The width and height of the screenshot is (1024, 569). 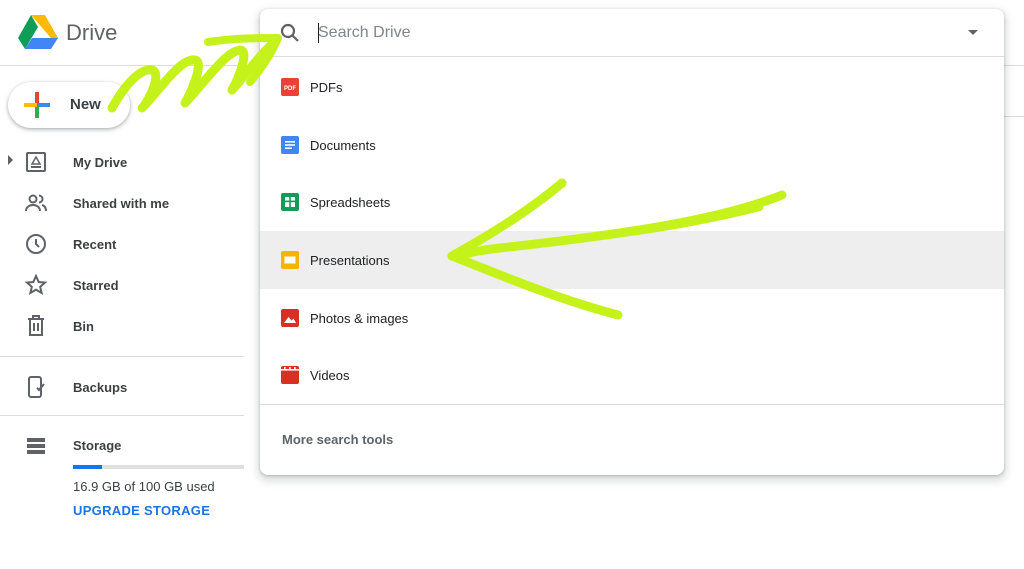 I want to click on document-icon, so click(x=290, y=144).